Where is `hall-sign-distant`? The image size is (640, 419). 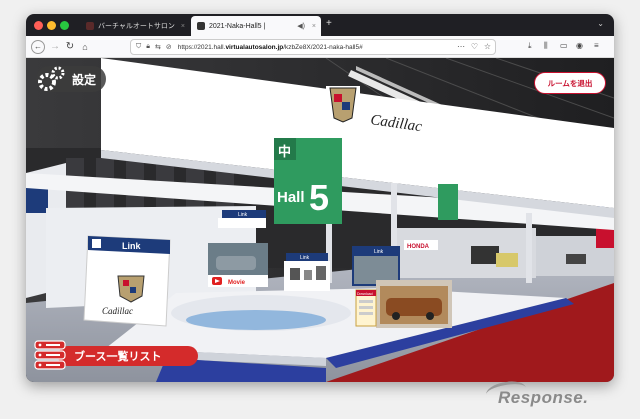 hall-sign-distant is located at coordinates (448, 202).